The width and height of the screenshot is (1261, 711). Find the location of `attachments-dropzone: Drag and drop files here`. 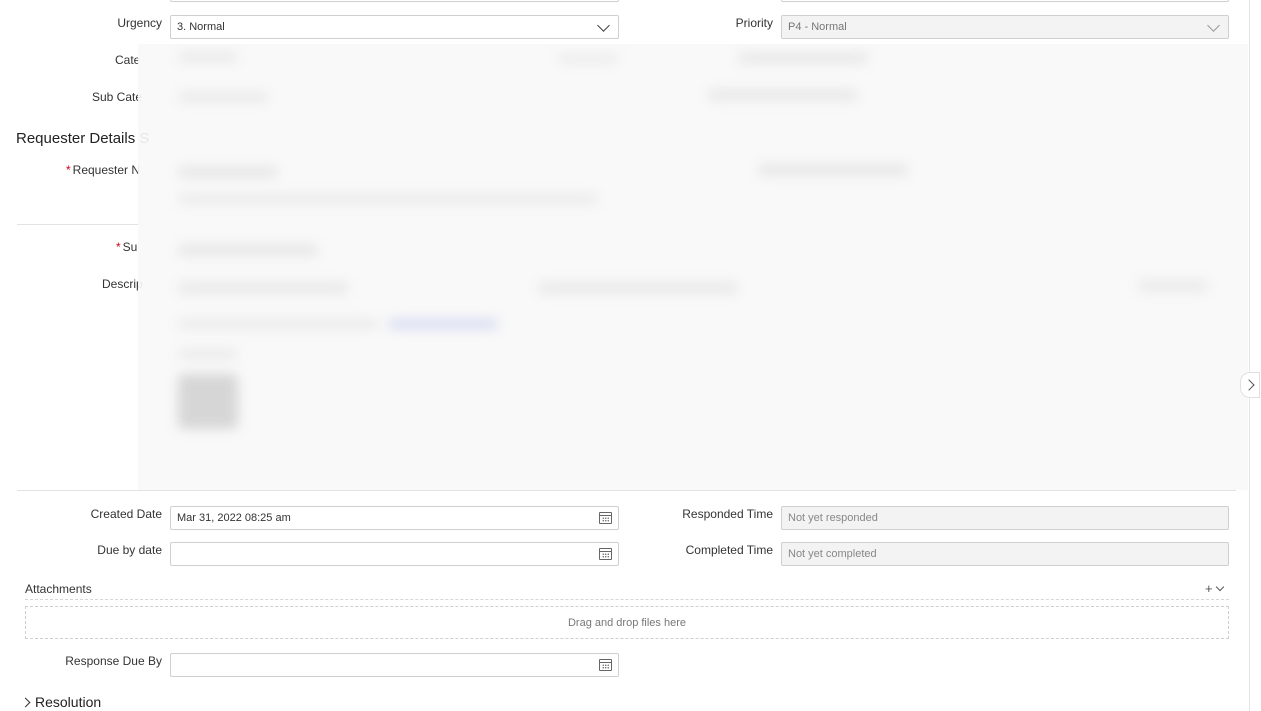

attachments-dropzone: Drag and drop files here is located at coordinates (627, 622).